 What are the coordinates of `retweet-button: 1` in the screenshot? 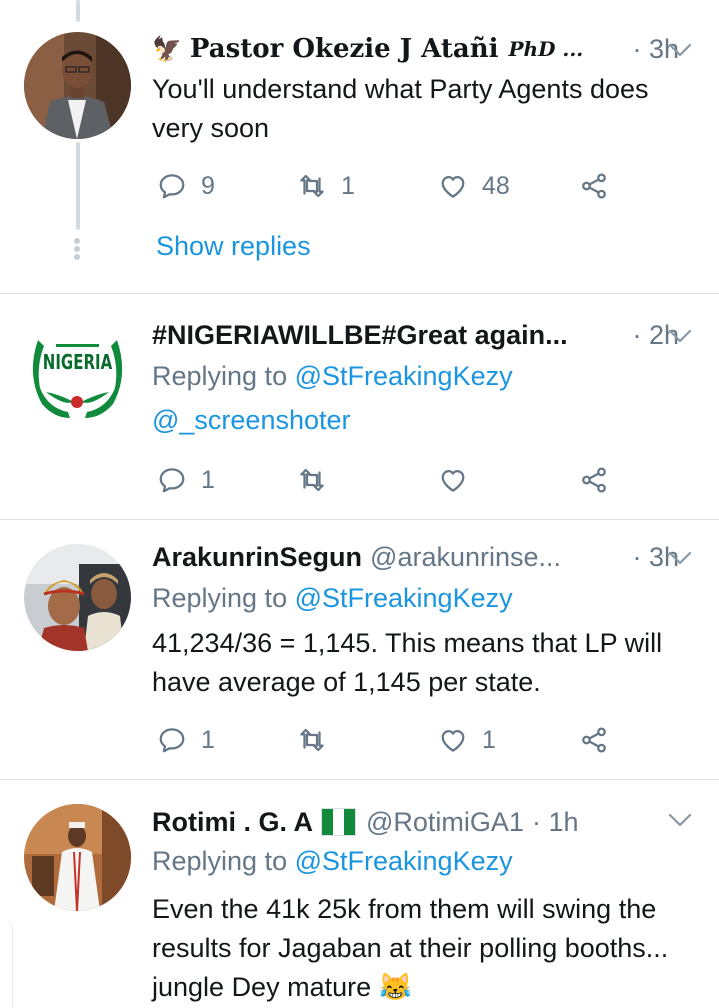 It's located at (326, 186).